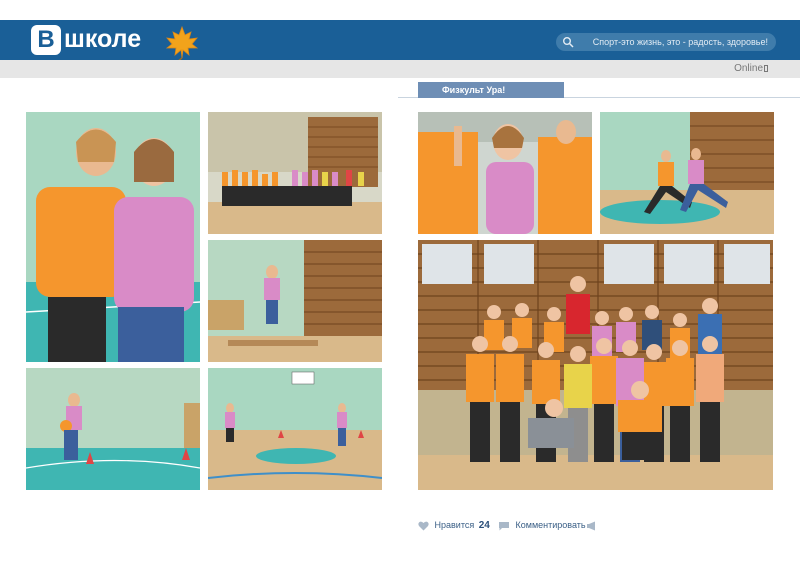 The height and width of the screenshot is (569, 800). Describe the element at coordinates (687, 173) in the screenshot. I see `photo-stretch` at that location.